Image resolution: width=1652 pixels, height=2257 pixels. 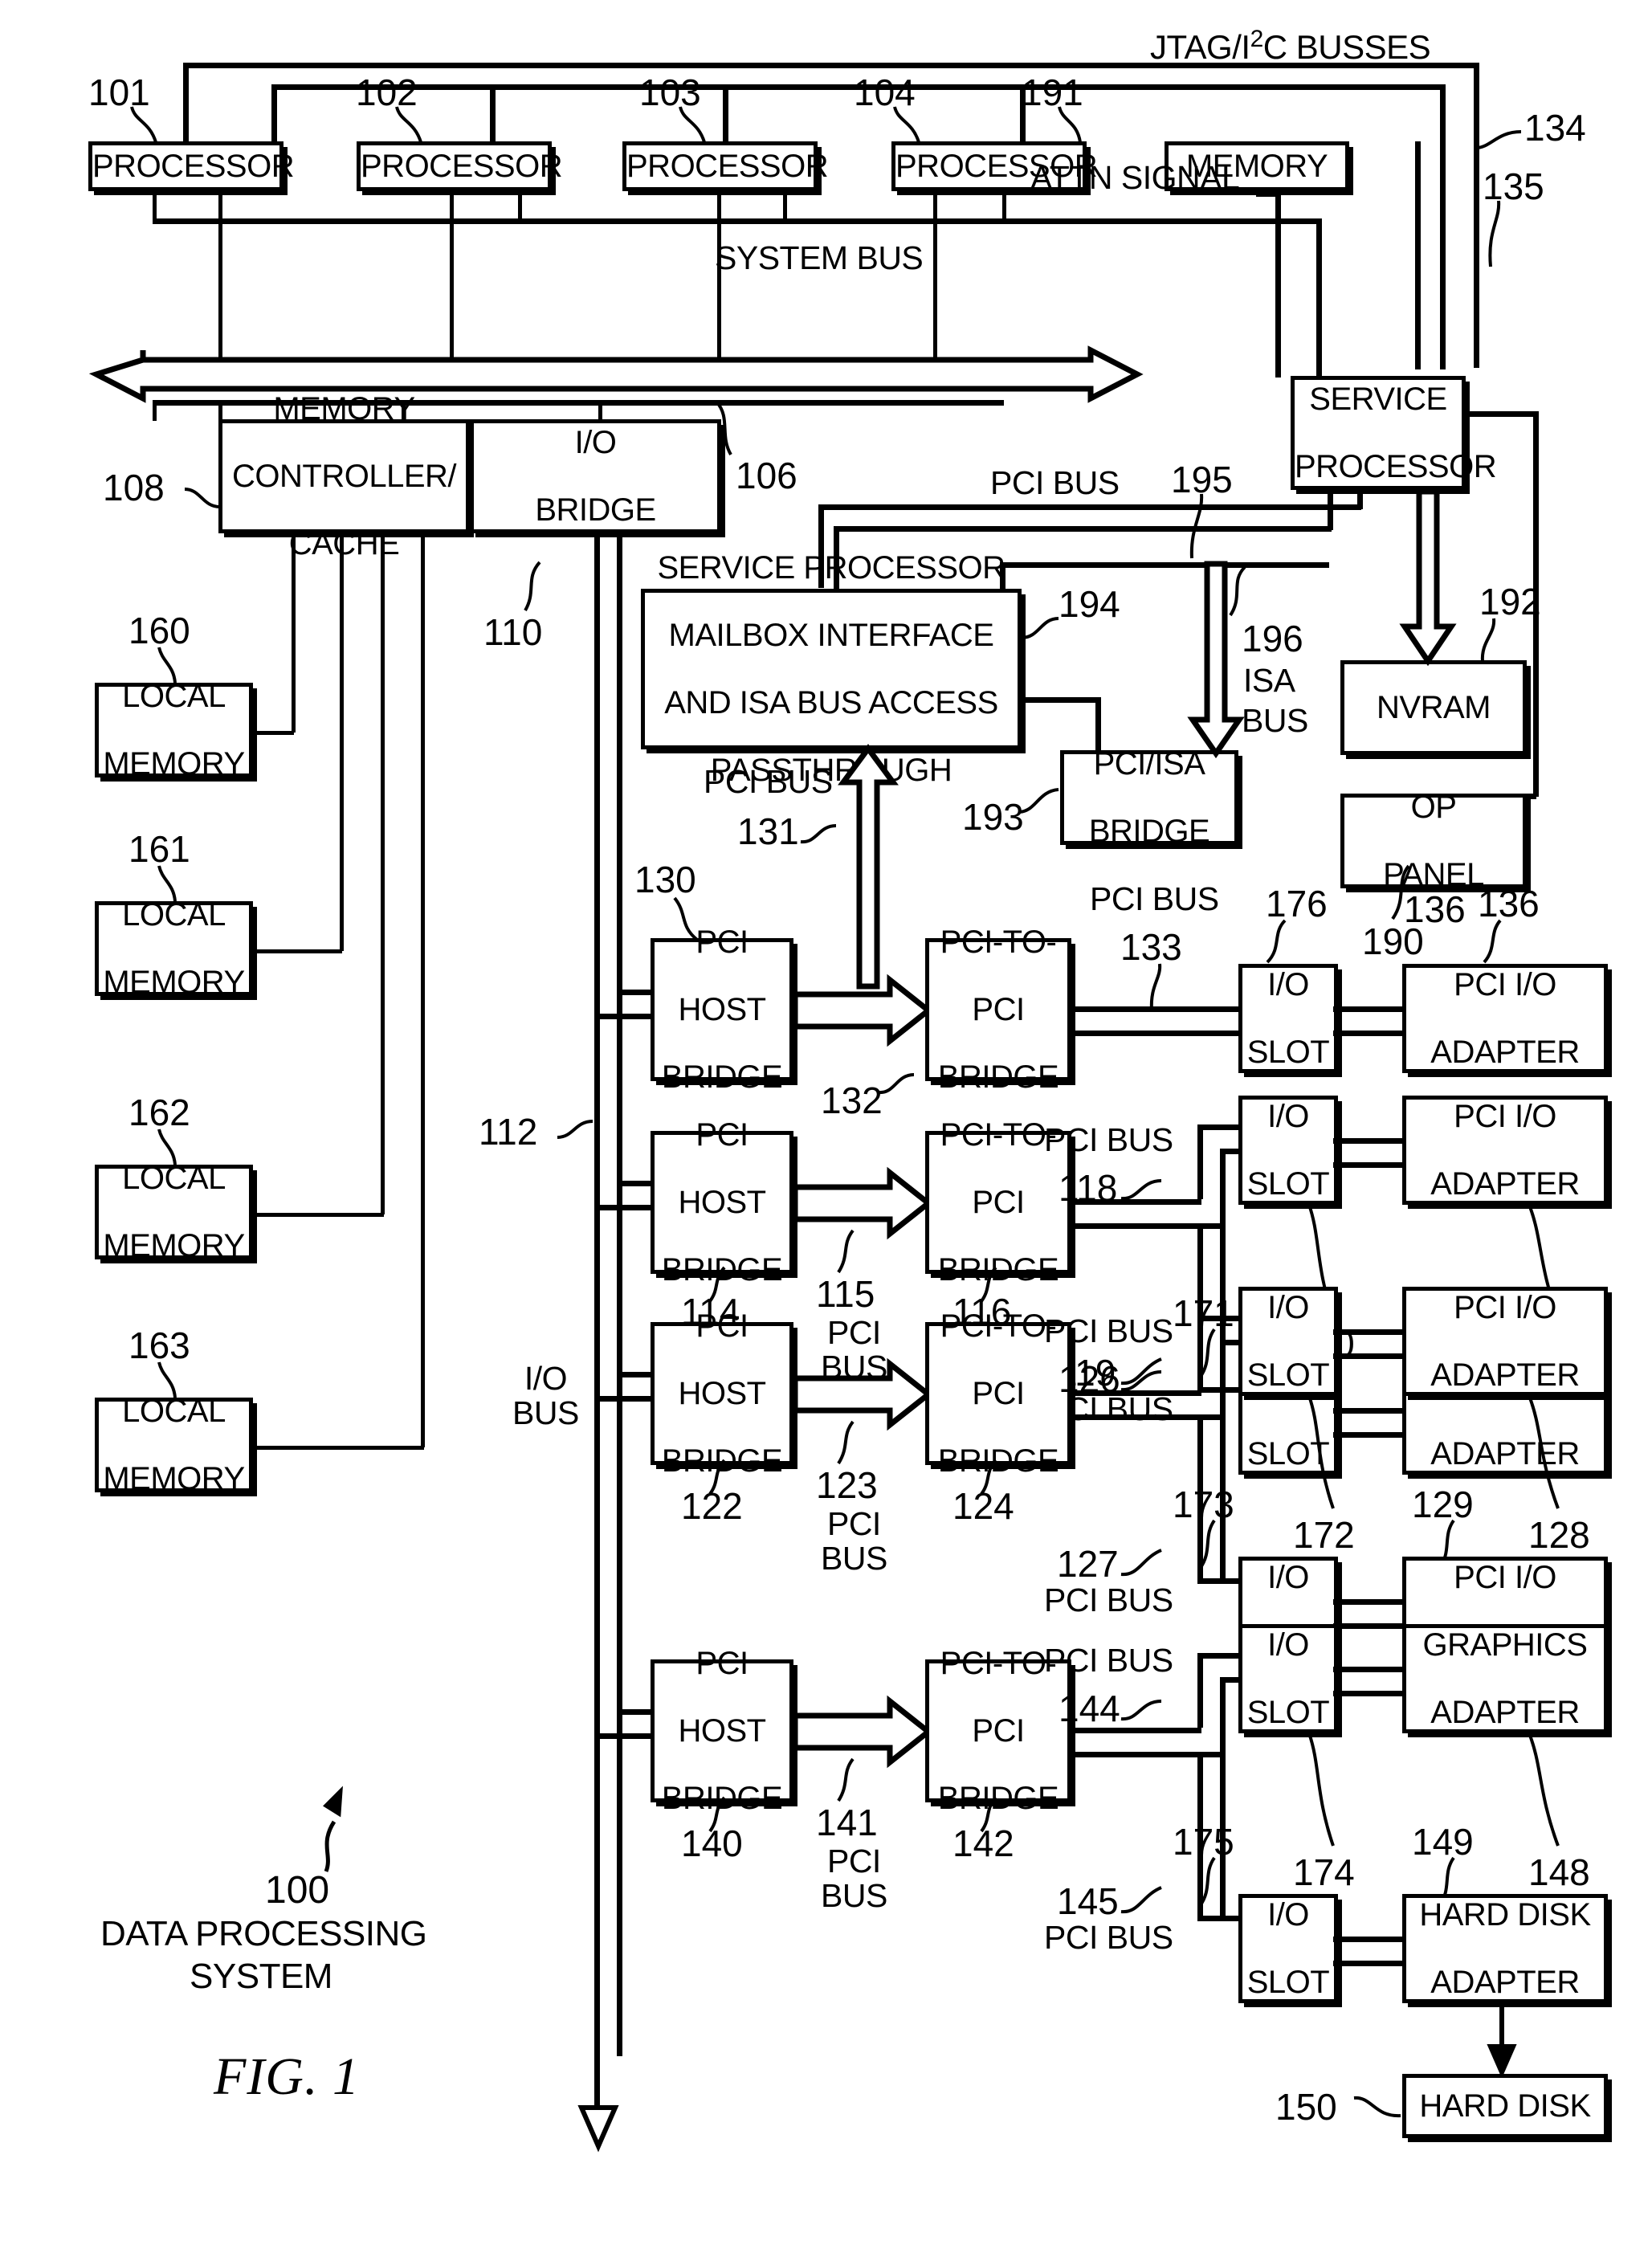 What do you see at coordinates (383, 873) in the screenshot?
I see `lm162-wire-v` at bounding box center [383, 873].